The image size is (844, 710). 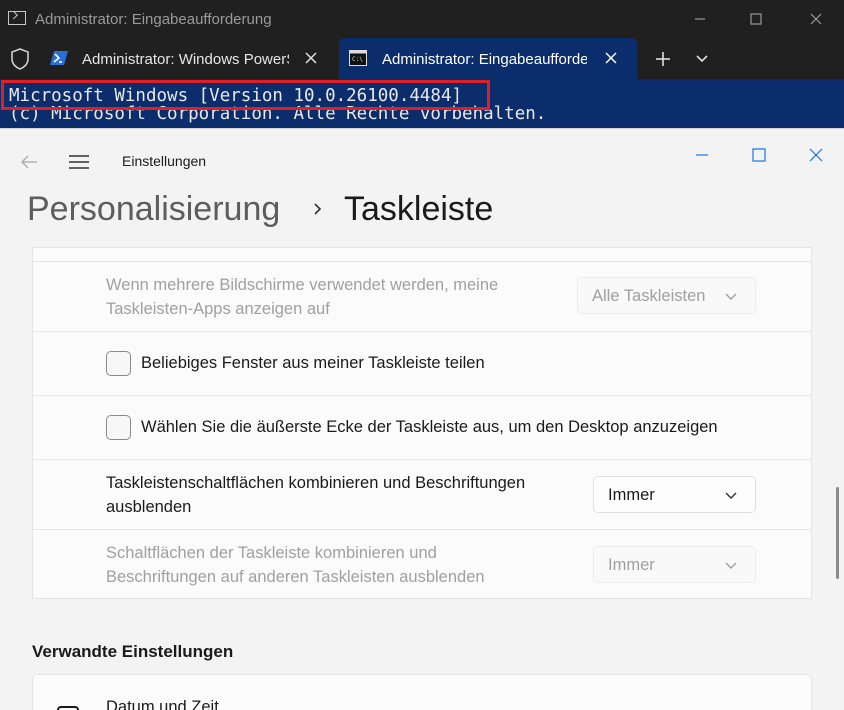 I want to click on terminal-close-button, so click(x=816, y=19).